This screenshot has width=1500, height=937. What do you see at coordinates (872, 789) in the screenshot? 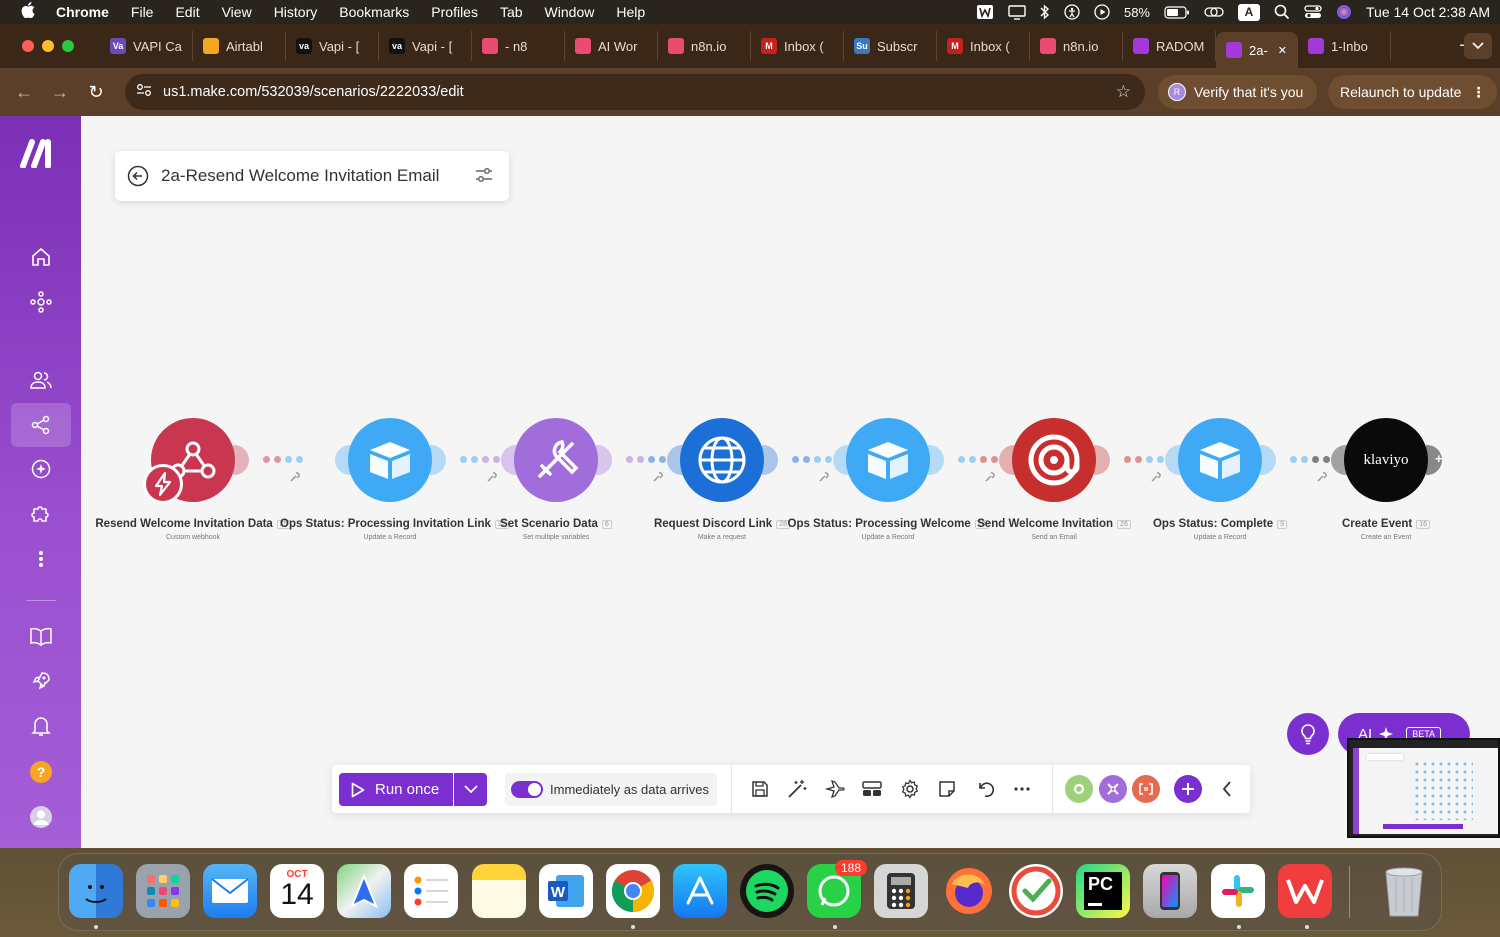
I see `devtool-icon` at bounding box center [872, 789].